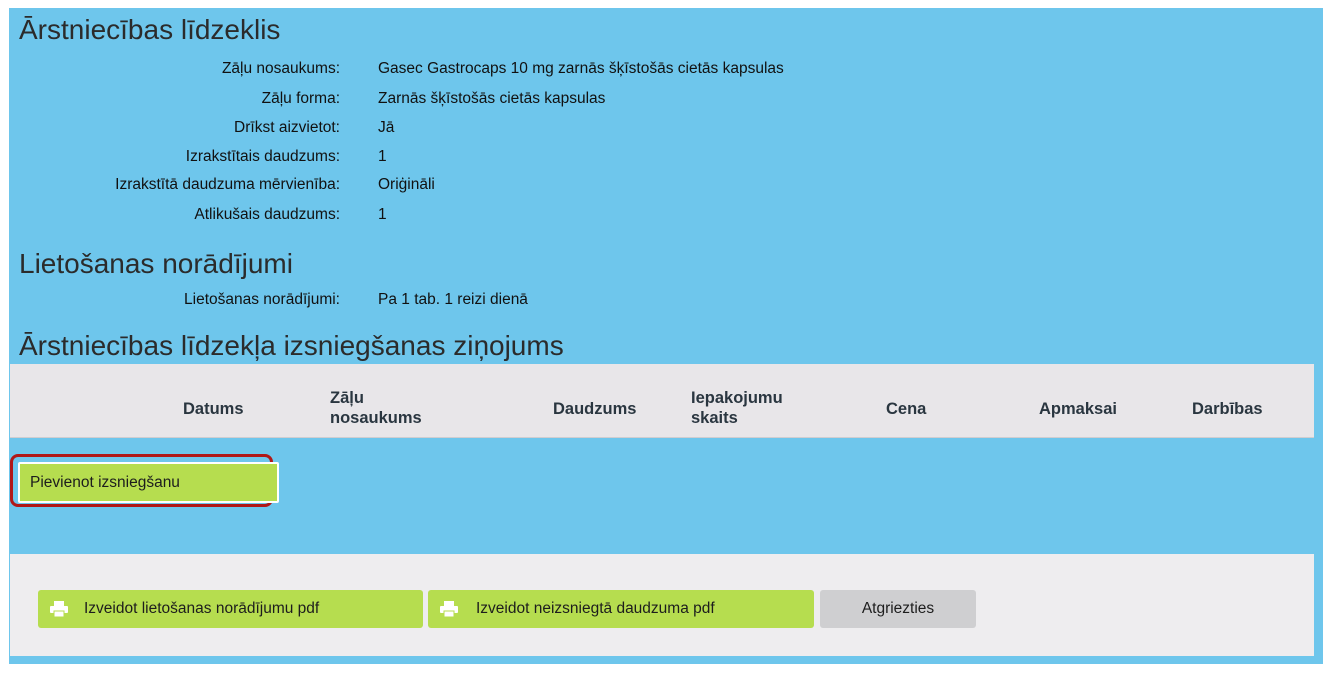  Describe the element at coordinates (509, 131) in the screenshot. I see `detail-row-replace: Drīkst aizvietot: Jā` at that location.